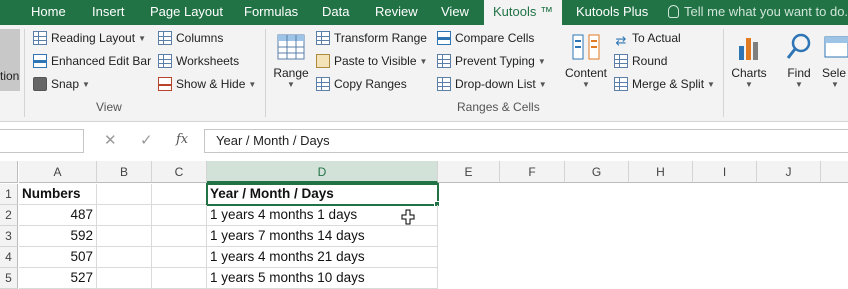 This screenshot has height=289, width=848. I want to click on column-header: F, so click(532, 172).